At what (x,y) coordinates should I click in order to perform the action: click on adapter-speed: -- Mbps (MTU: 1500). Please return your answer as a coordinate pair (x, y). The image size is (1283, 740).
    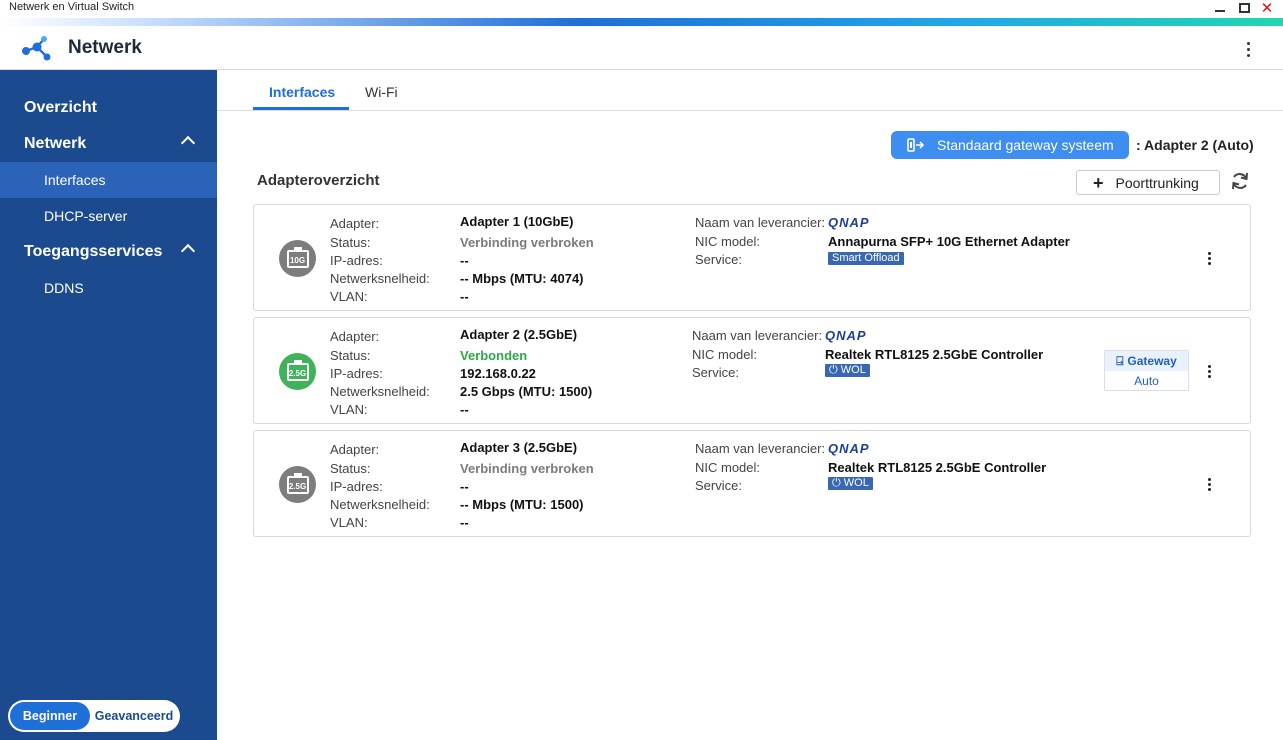
    Looking at the image, I should click on (522, 504).